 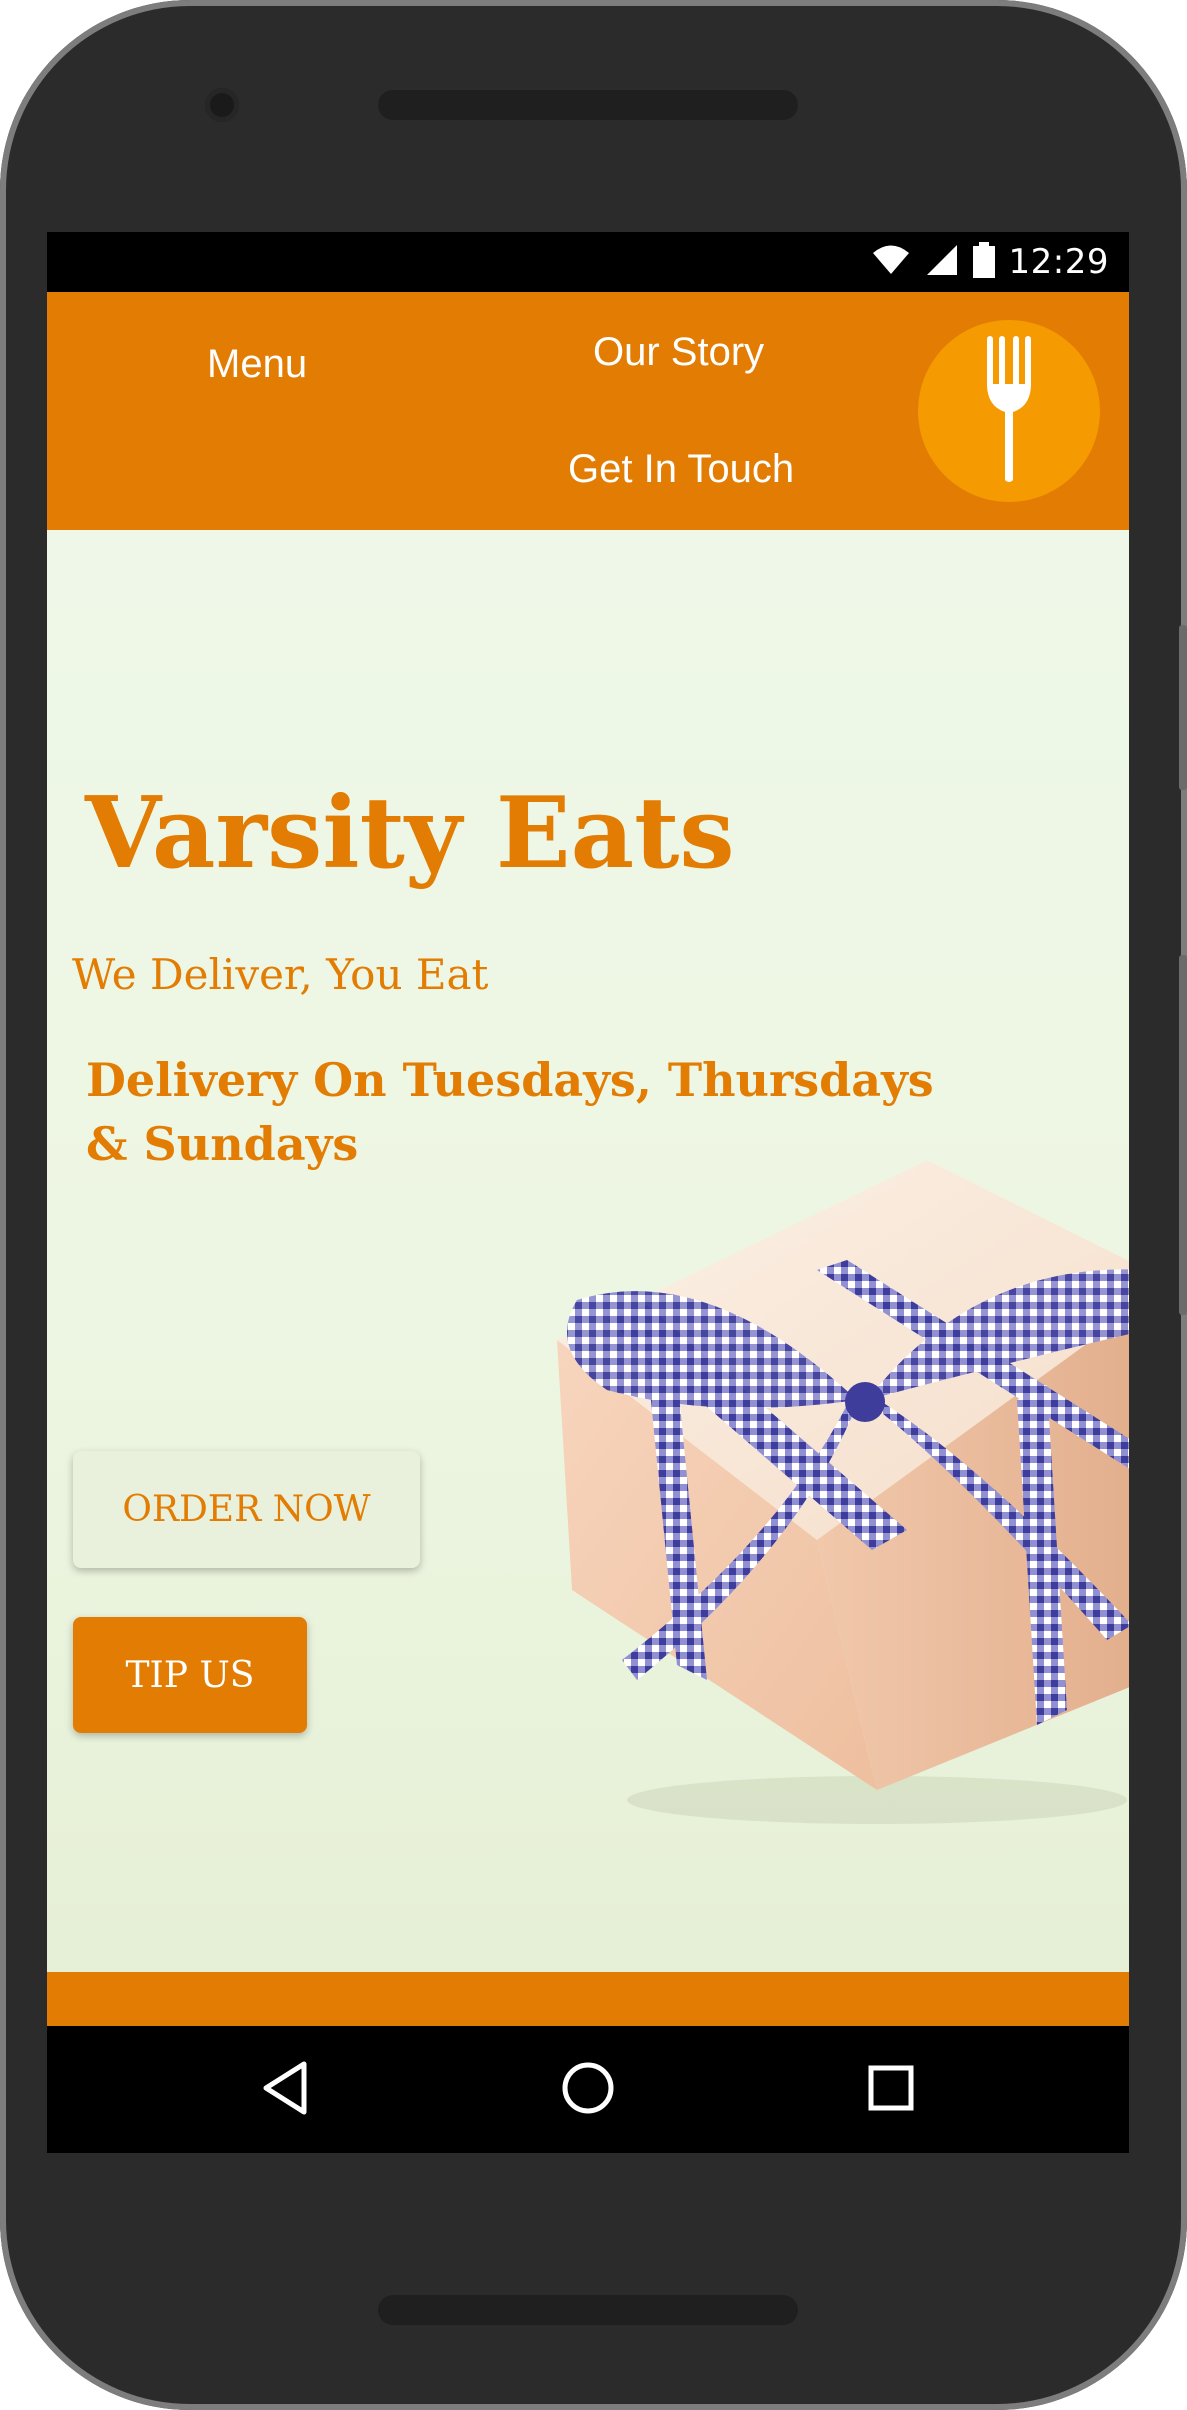 I want to click on order-now-button: ORDER NOW, so click(x=246, y=1509).